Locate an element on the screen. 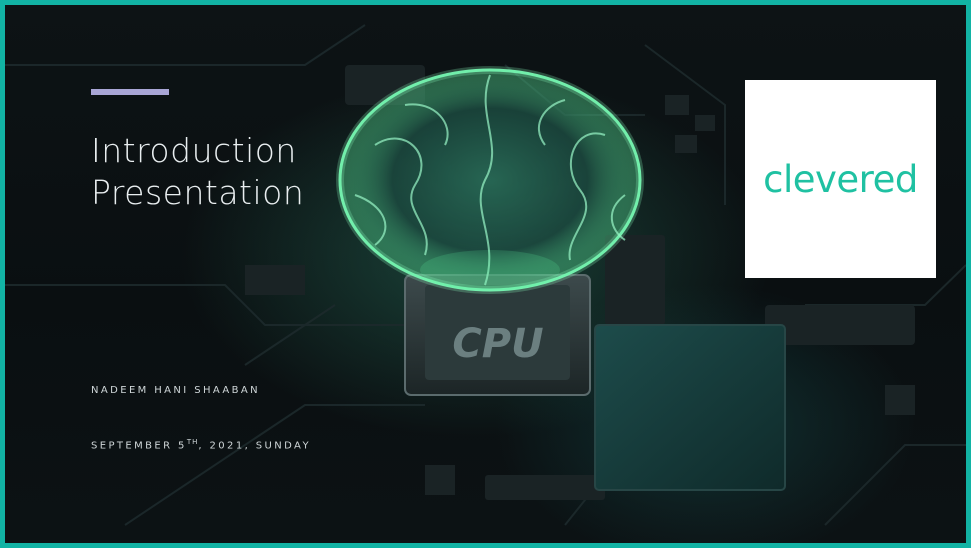 This screenshot has width=971, height=548. author-name: NADEEM HANI SHAABAN is located at coordinates (176, 390).